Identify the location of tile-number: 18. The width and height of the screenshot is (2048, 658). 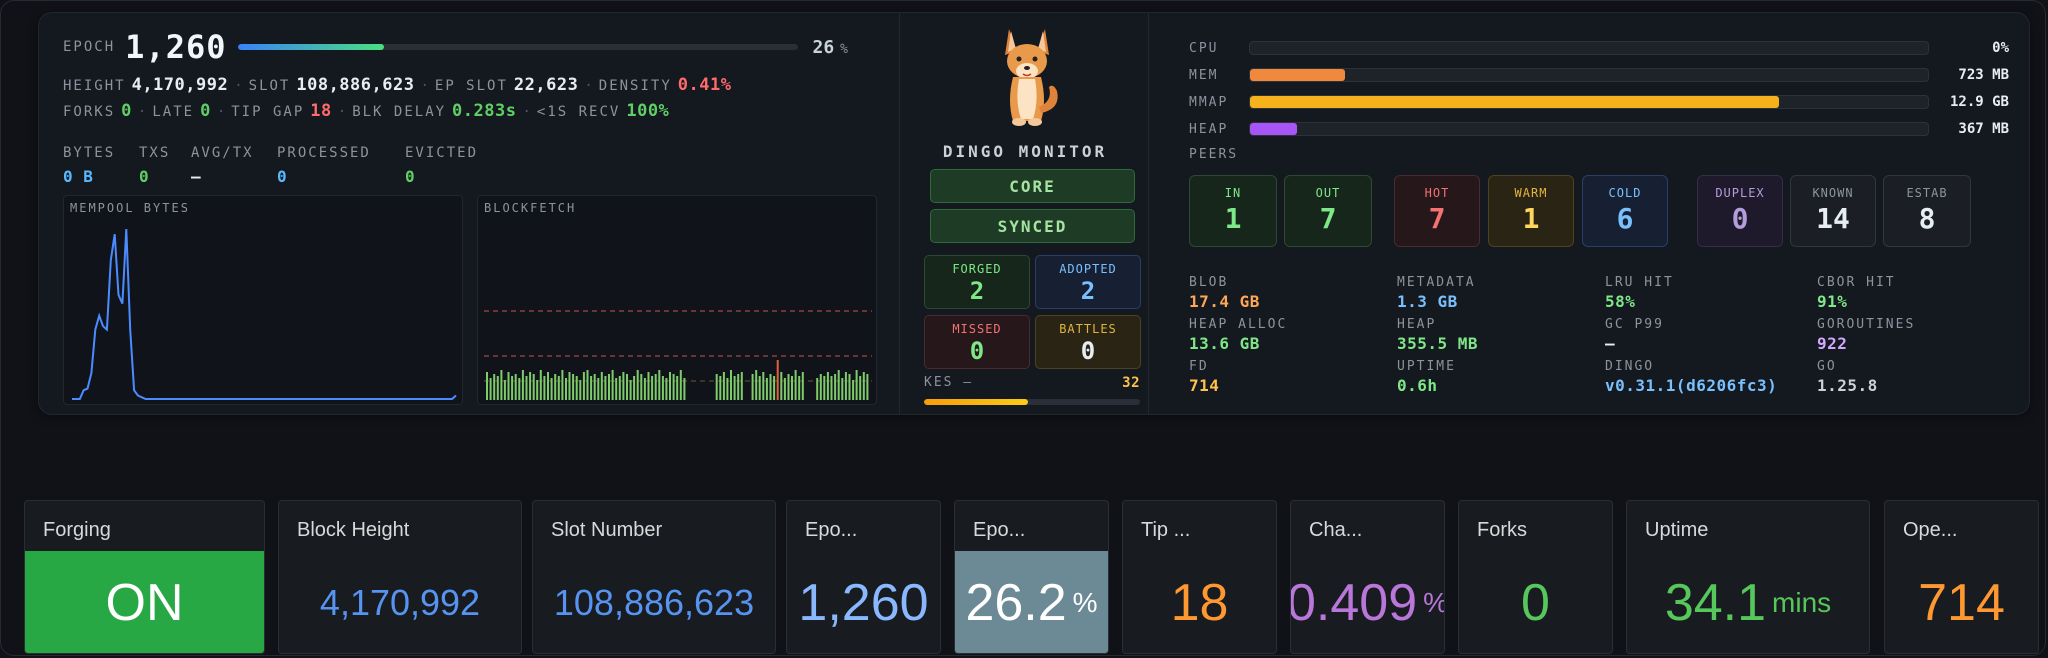
(1199, 603).